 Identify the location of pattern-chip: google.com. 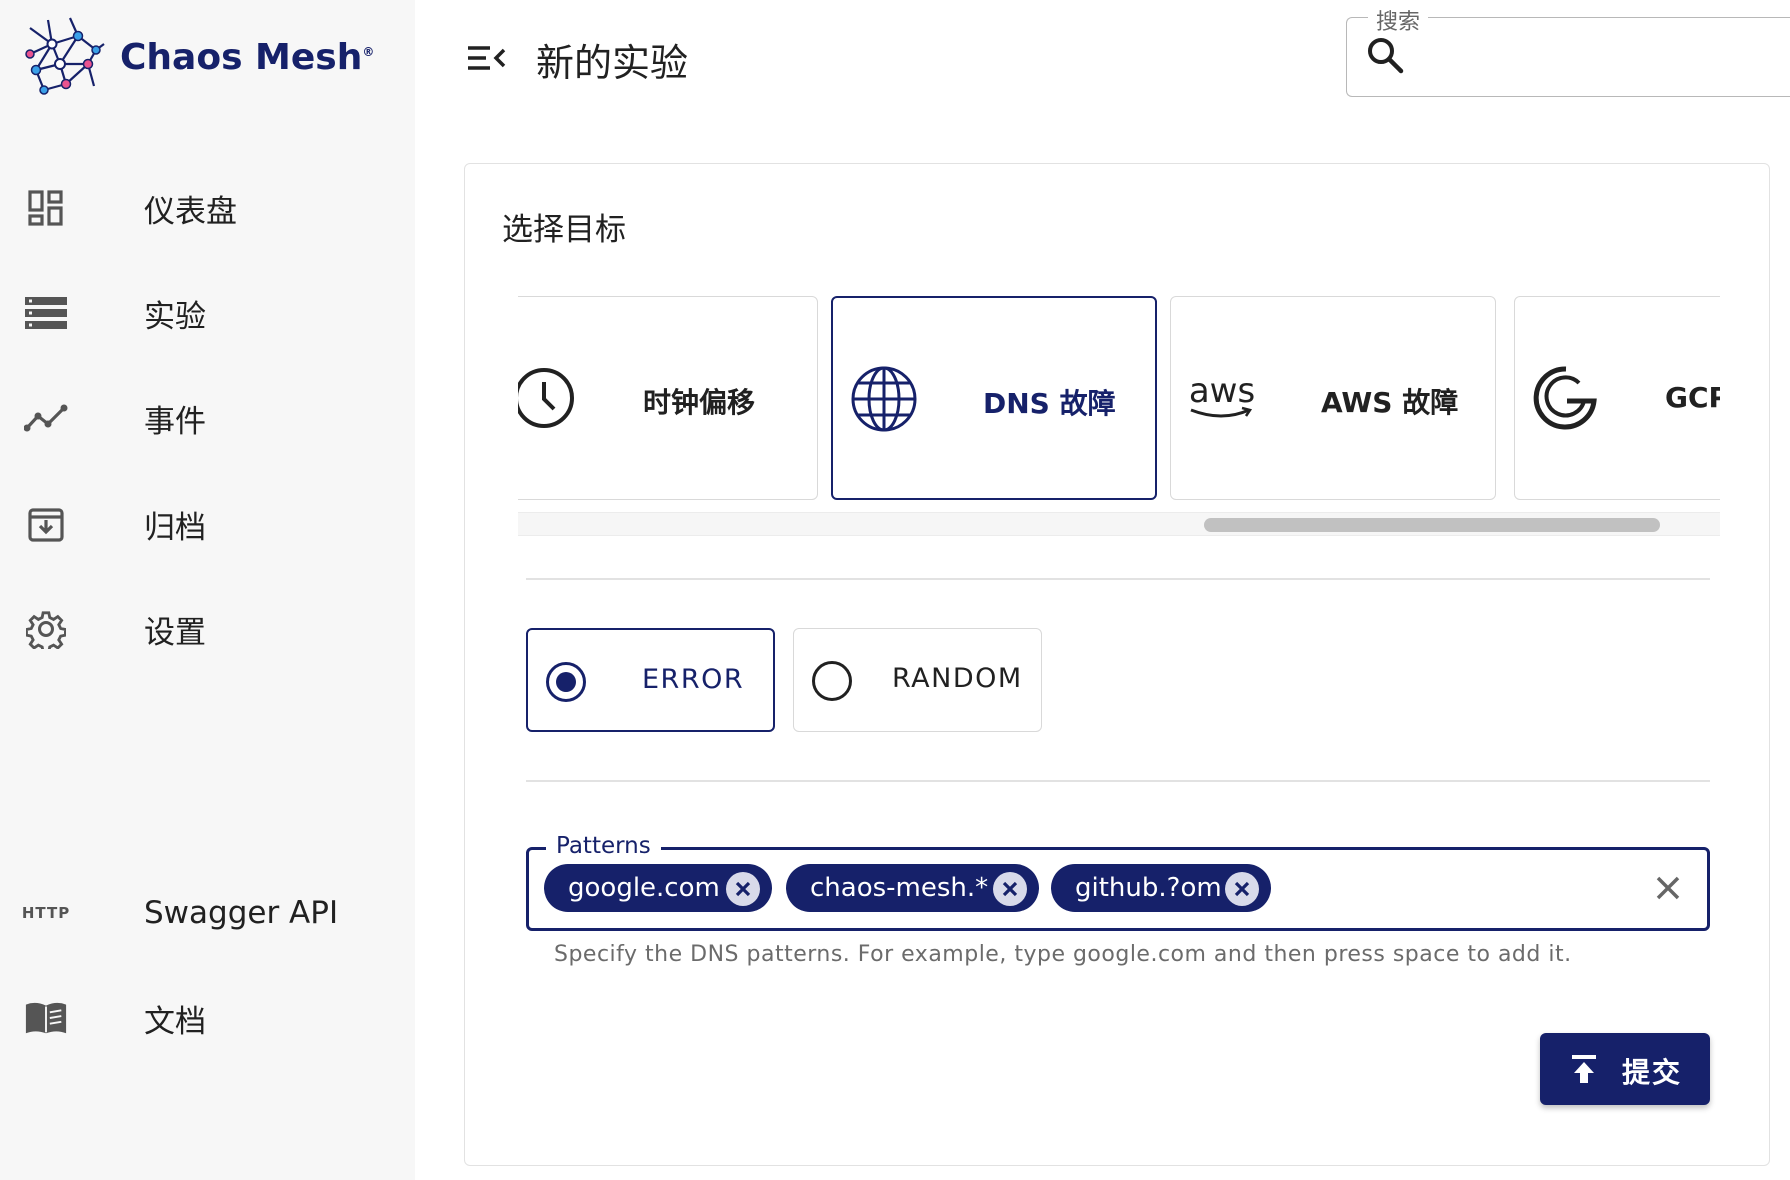
(658, 888).